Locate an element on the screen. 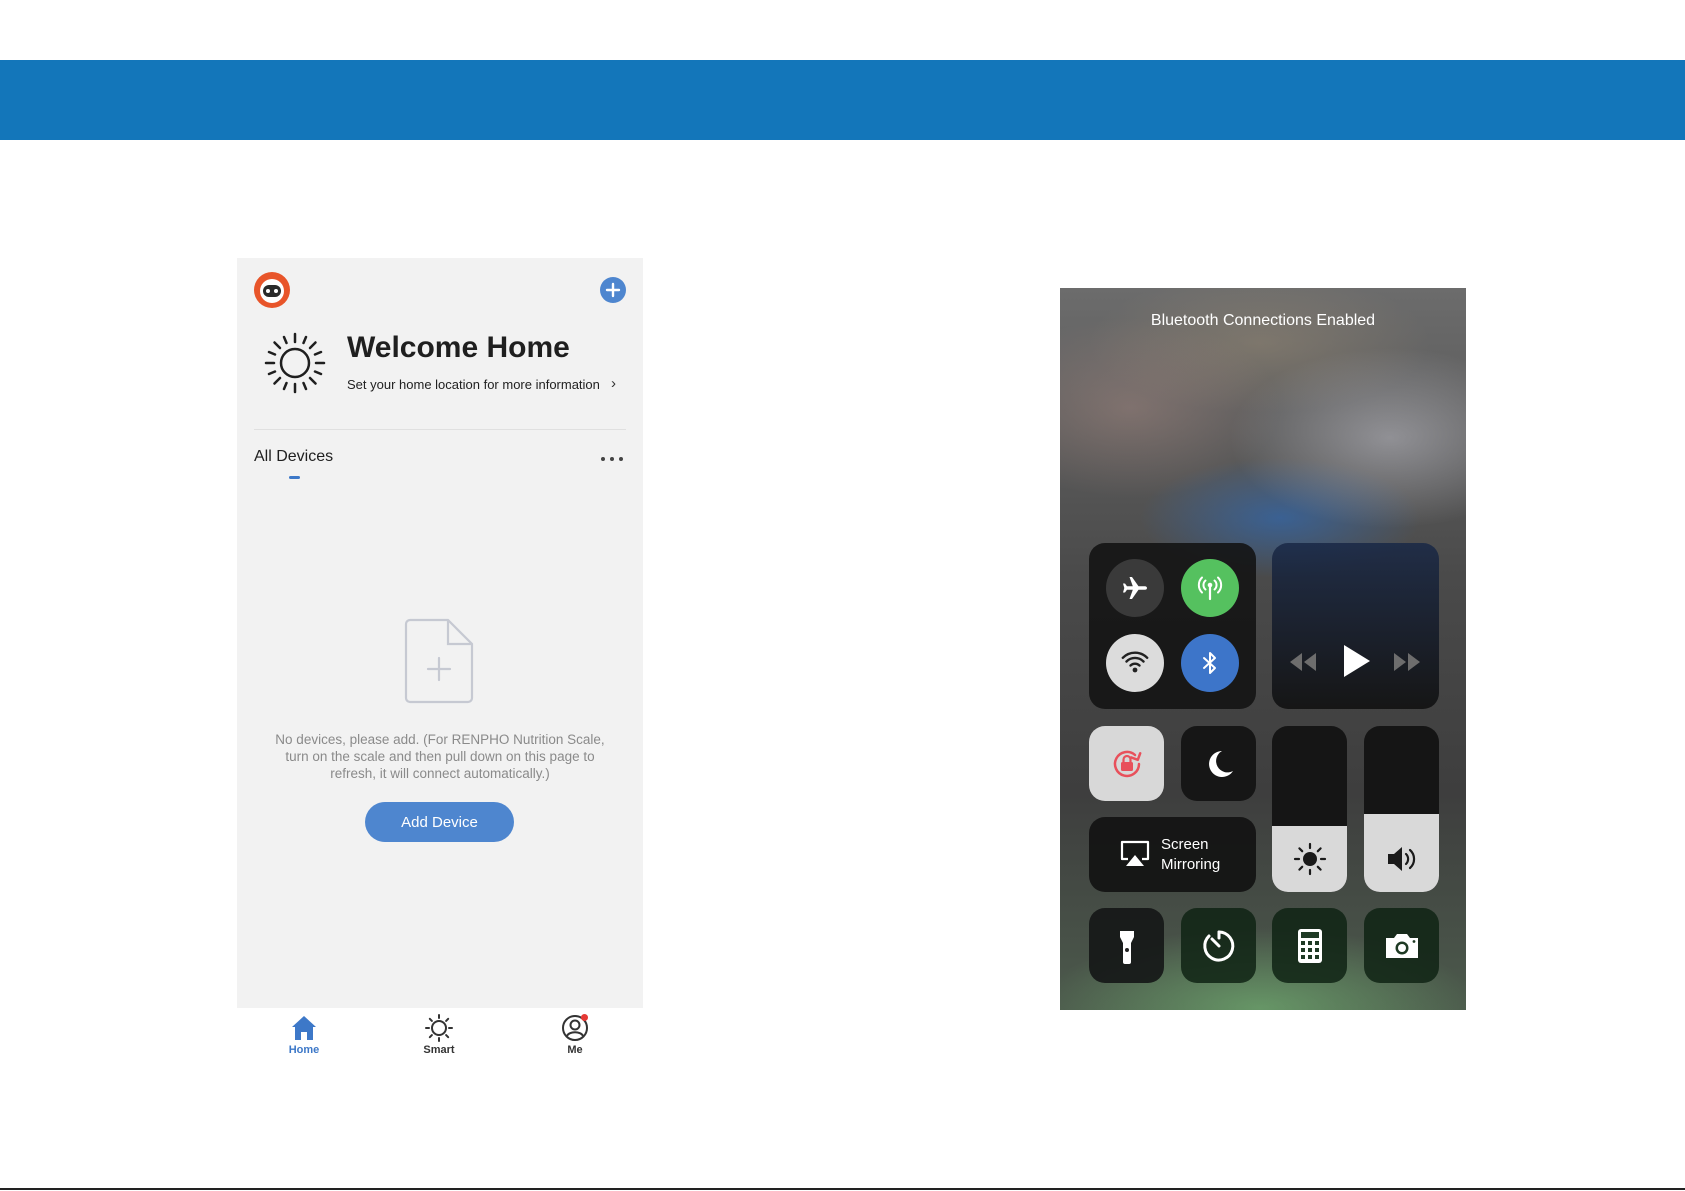 This screenshot has width=1685, height=1191. add-device-button: Add Device is located at coordinates (439, 822).